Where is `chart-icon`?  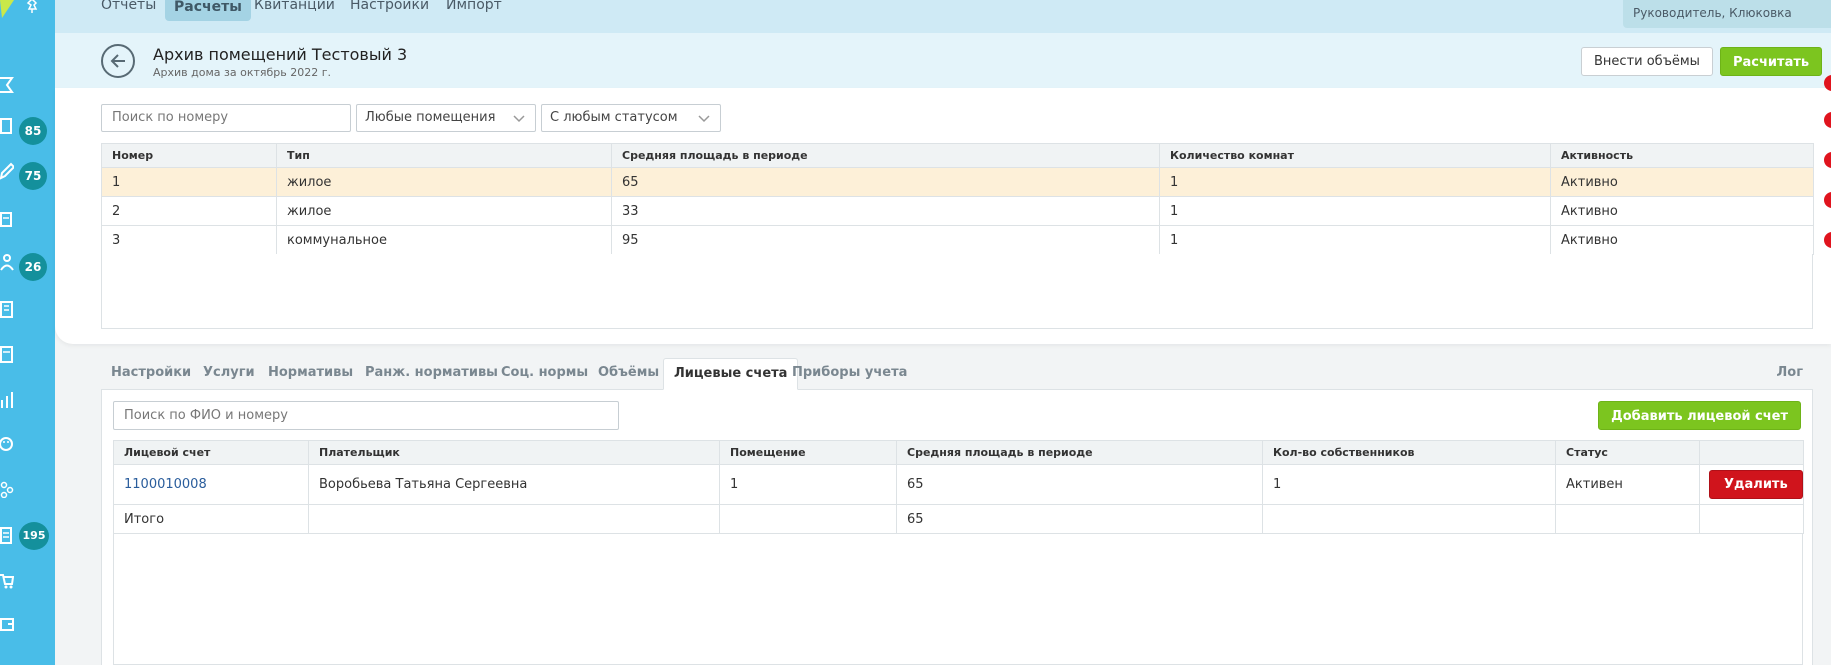
chart-icon is located at coordinates (9, 400).